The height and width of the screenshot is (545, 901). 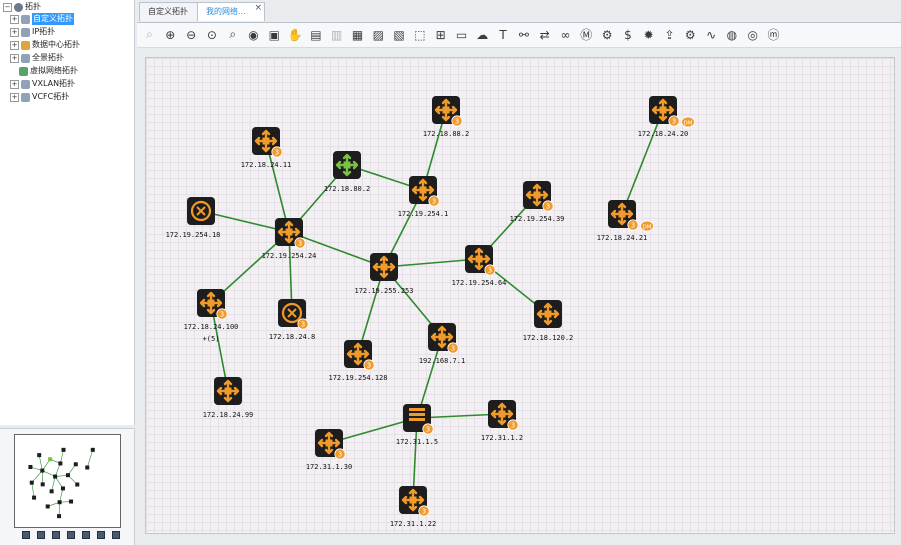 What do you see at coordinates (211, 34) in the screenshot?
I see `zoom-fit-icon: ⊙` at bounding box center [211, 34].